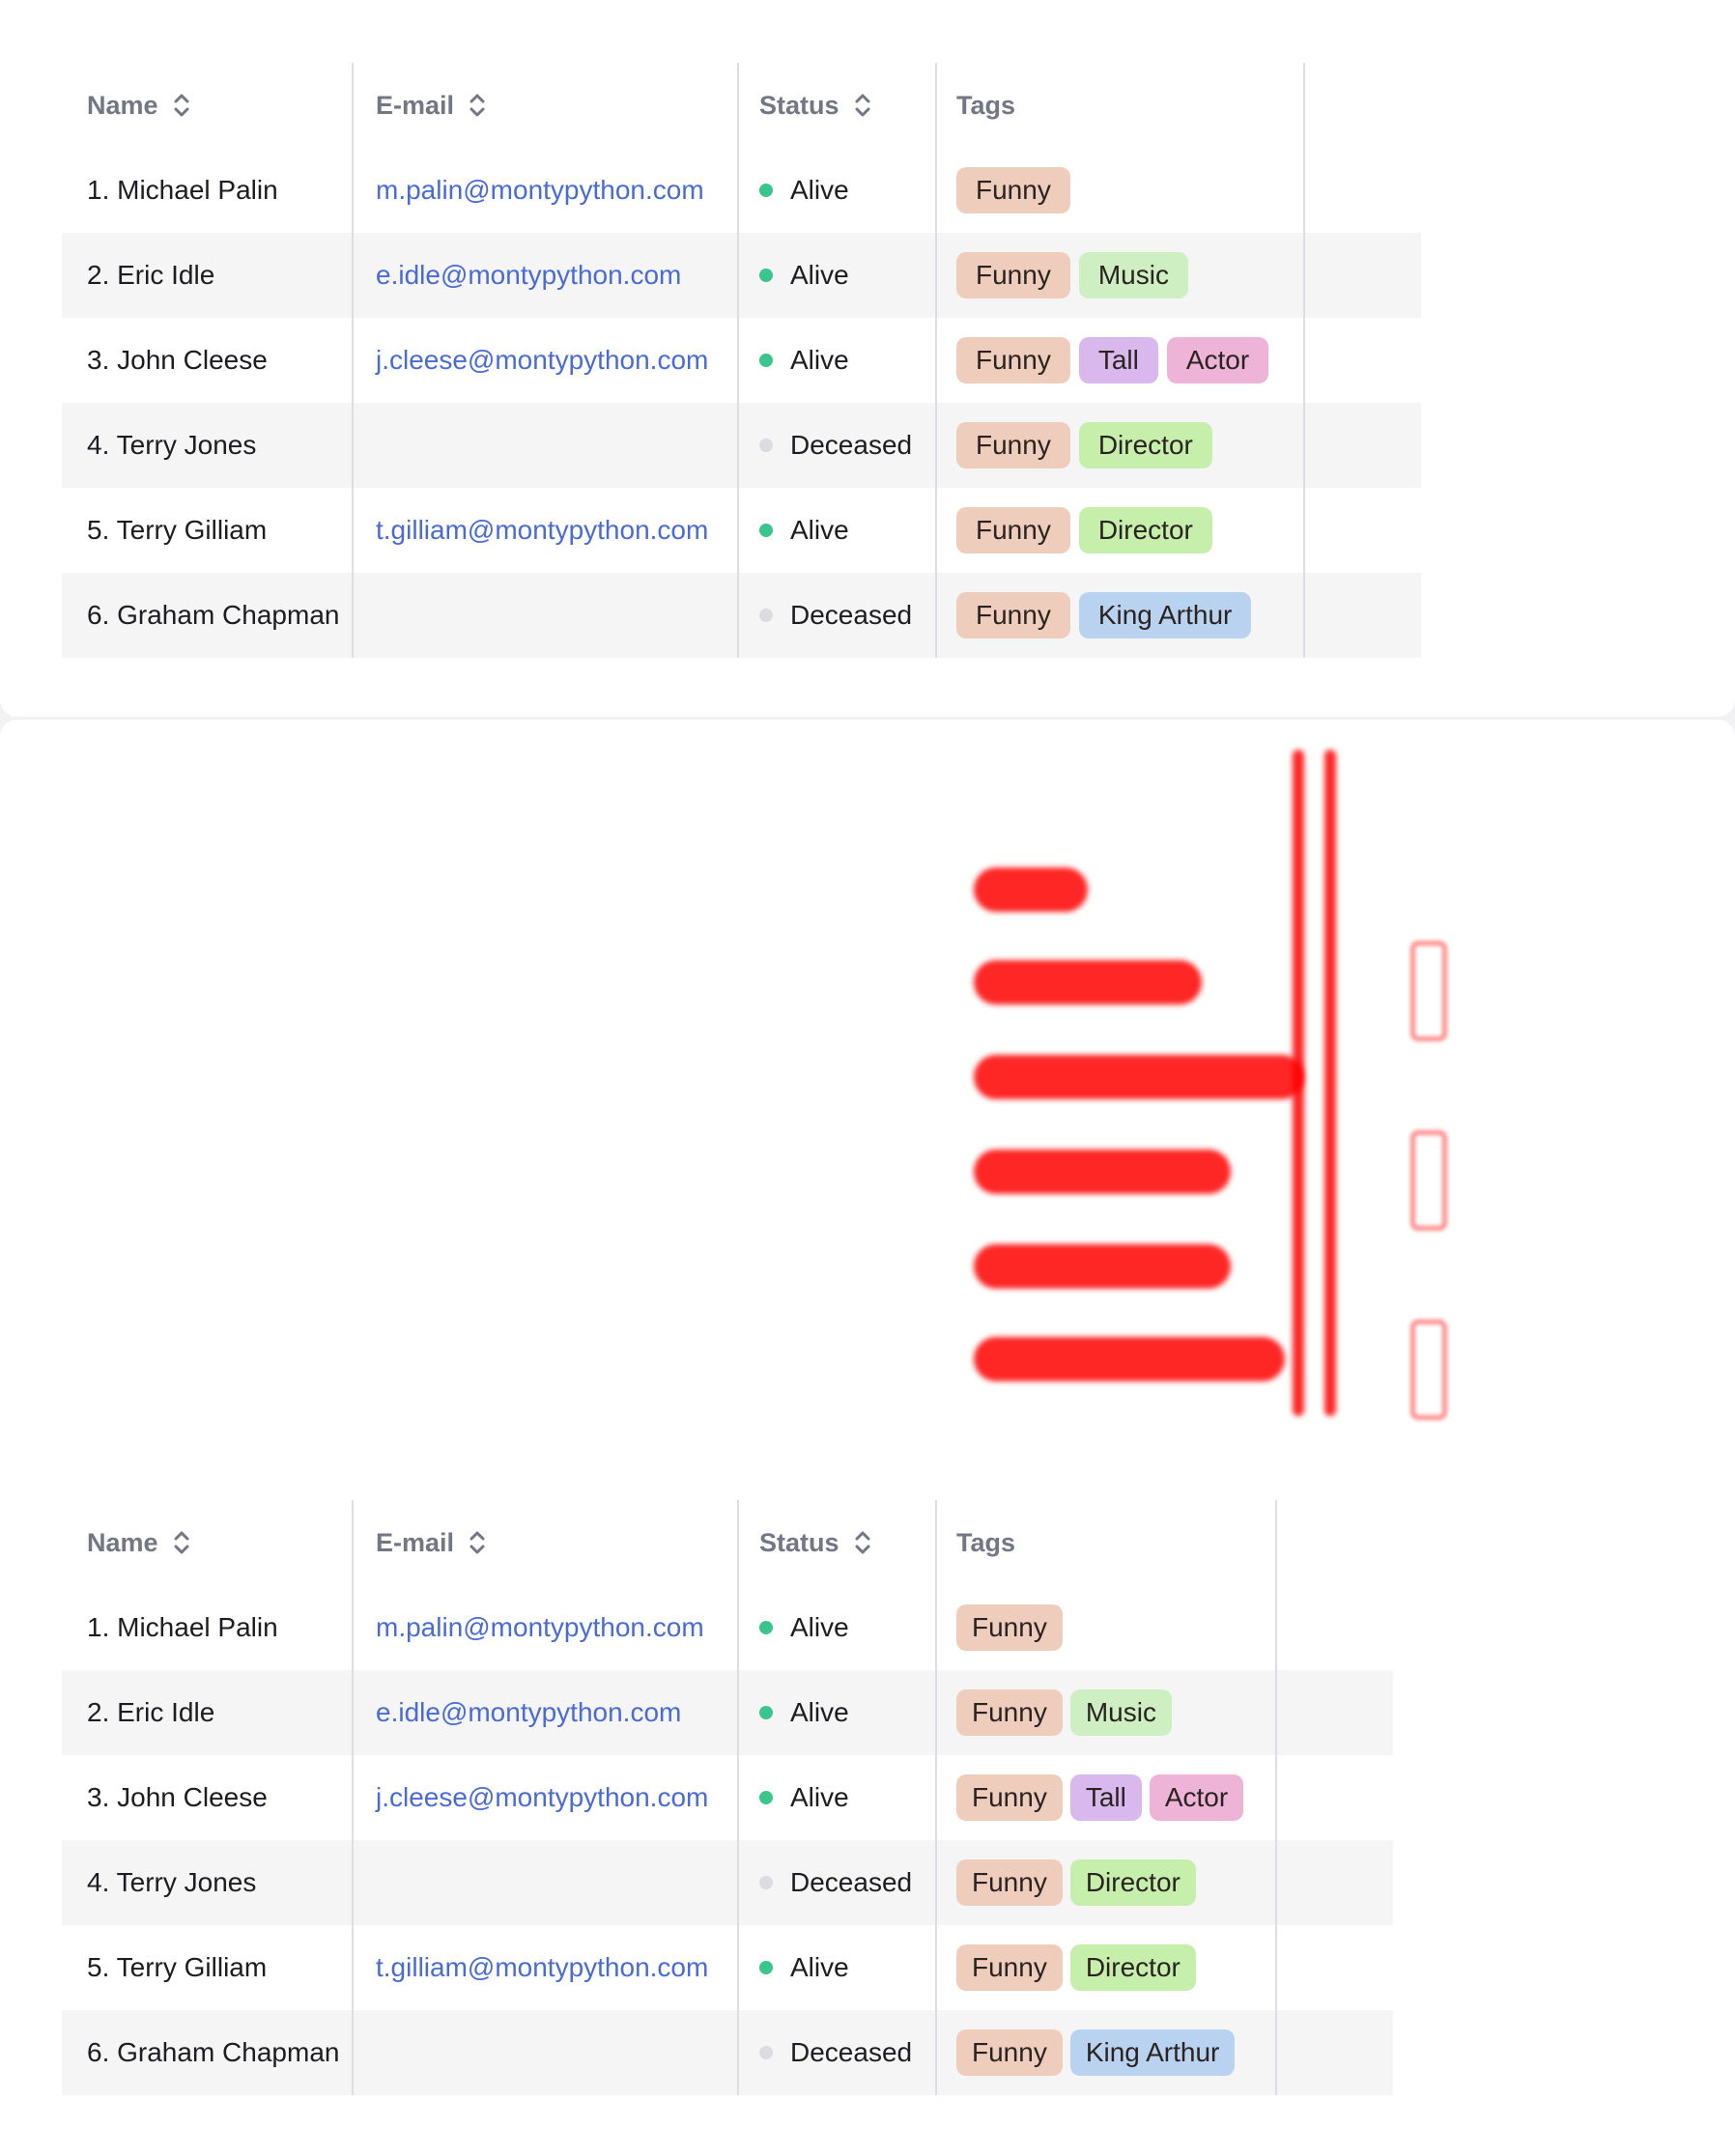 This screenshot has height=2156, width=1735. What do you see at coordinates (177, 1797) in the screenshot?
I see `person-name: 3. John Cleese` at bounding box center [177, 1797].